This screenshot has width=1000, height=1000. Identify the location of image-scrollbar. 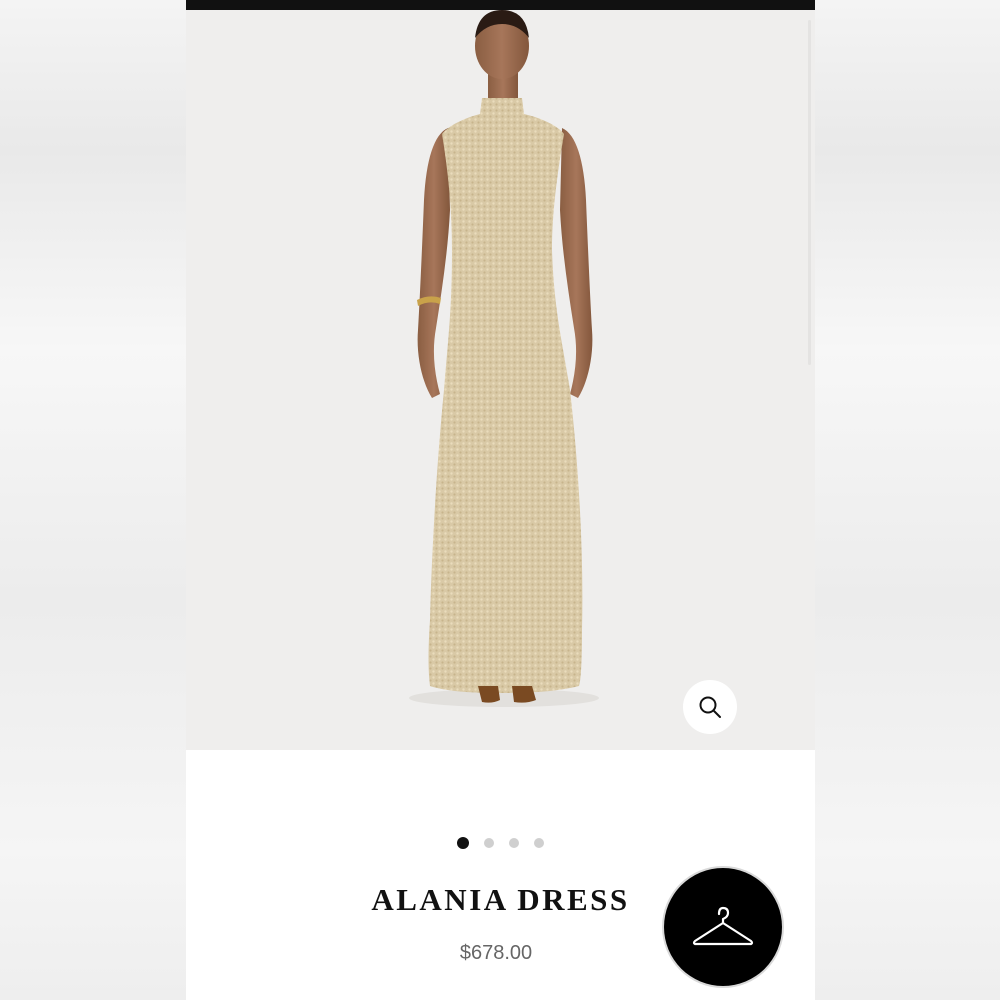
(809, 192).